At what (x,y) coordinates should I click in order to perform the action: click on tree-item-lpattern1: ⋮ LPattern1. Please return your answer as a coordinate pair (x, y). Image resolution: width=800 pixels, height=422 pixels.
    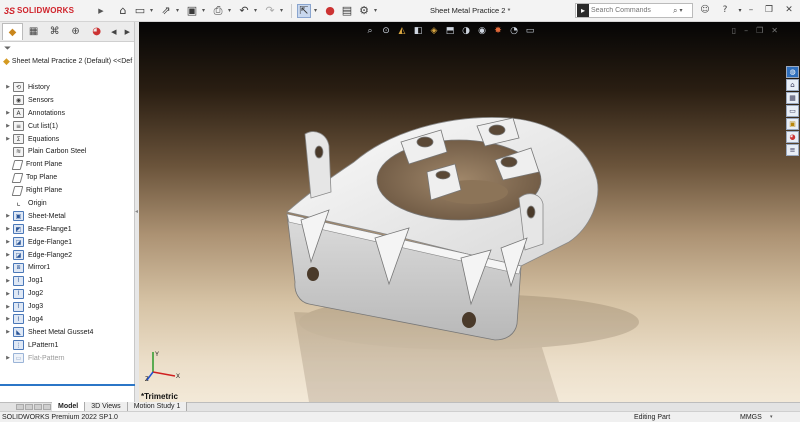
    Looking at the image, I should click on (67, 345).